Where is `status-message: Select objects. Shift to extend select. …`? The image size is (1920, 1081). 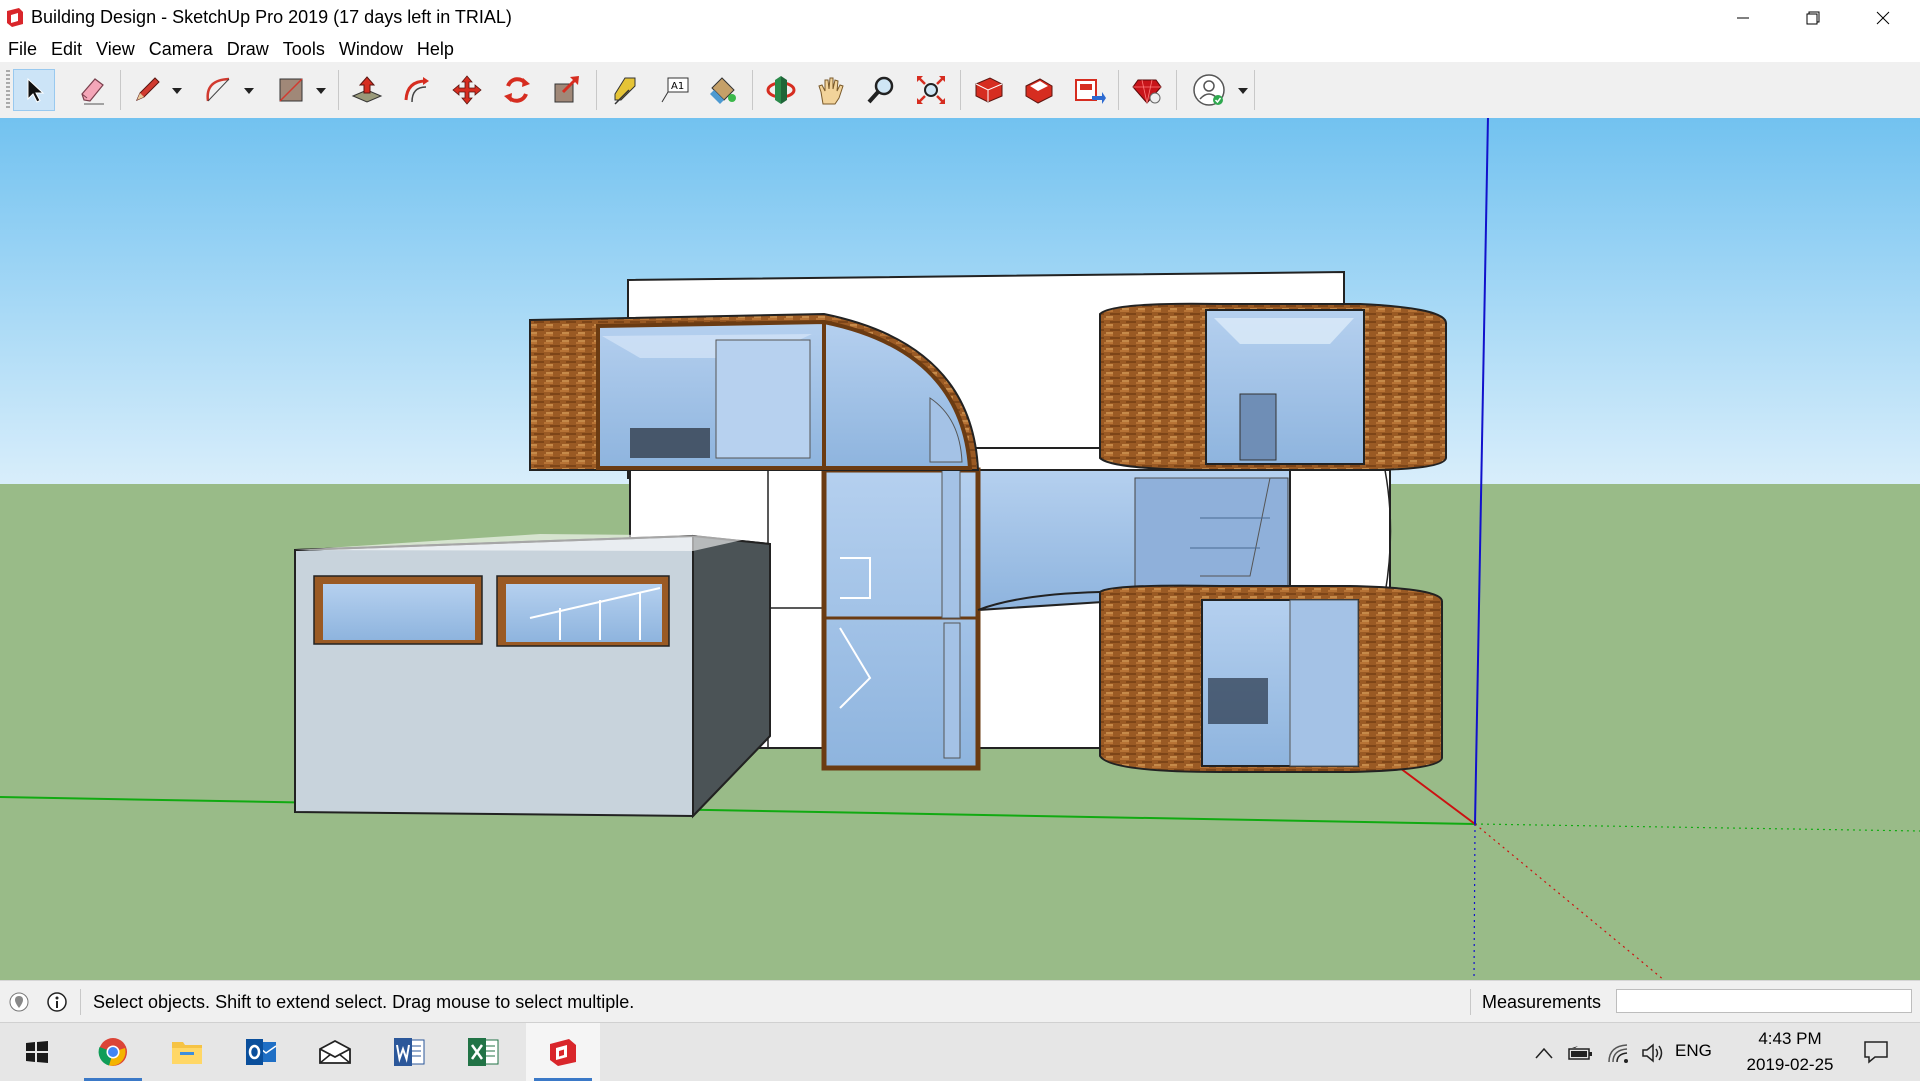 status-message: Select objects. Shift to extend select. … is located at coordinates (364, 1002).